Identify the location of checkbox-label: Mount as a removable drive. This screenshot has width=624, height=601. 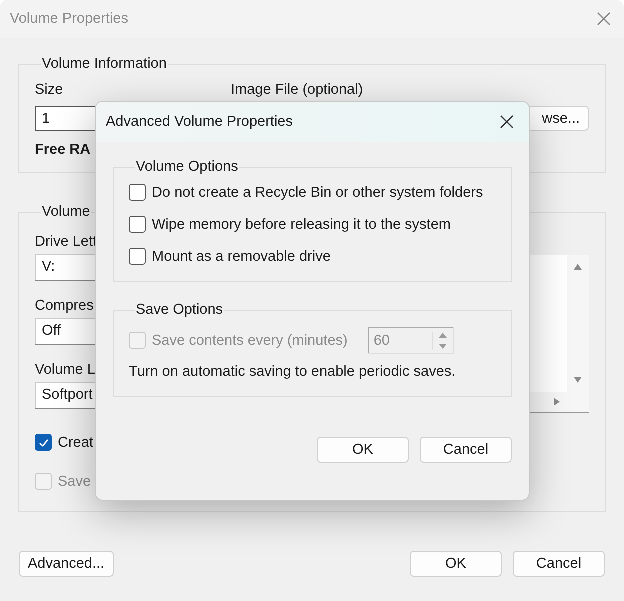
(241, 256).